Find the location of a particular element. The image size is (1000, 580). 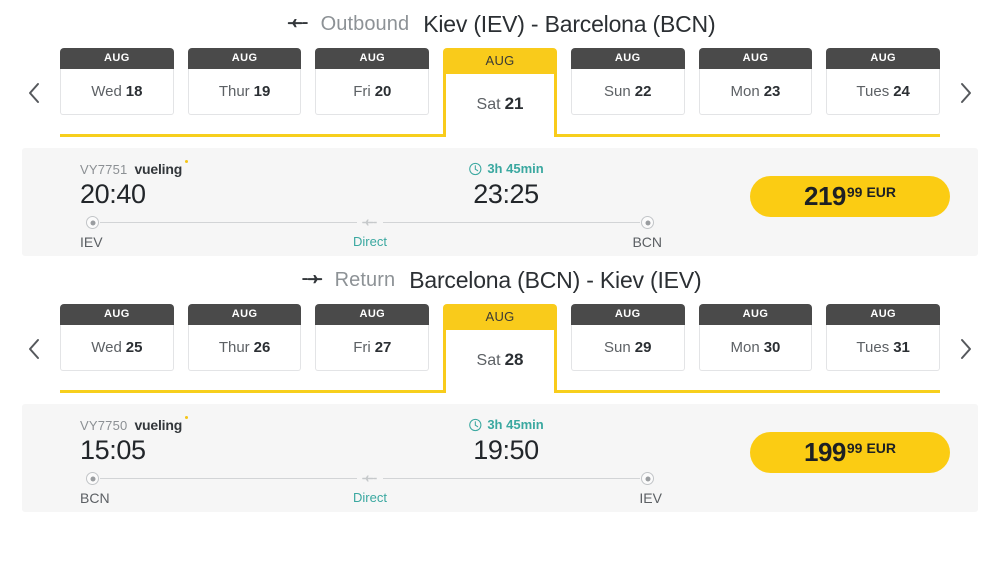

tab-day: Sun 29 is located at coordinates (627, 348).